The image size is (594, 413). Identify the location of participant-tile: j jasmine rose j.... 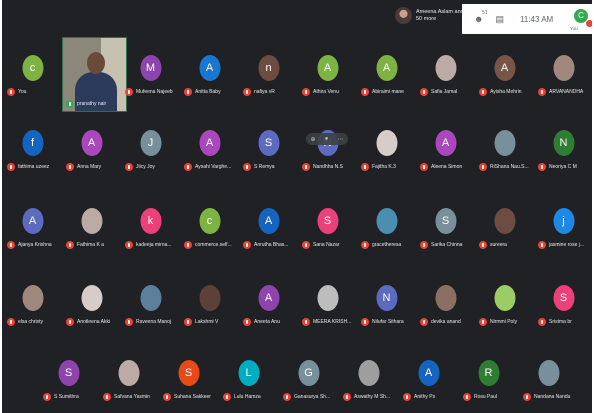
(563, 223).